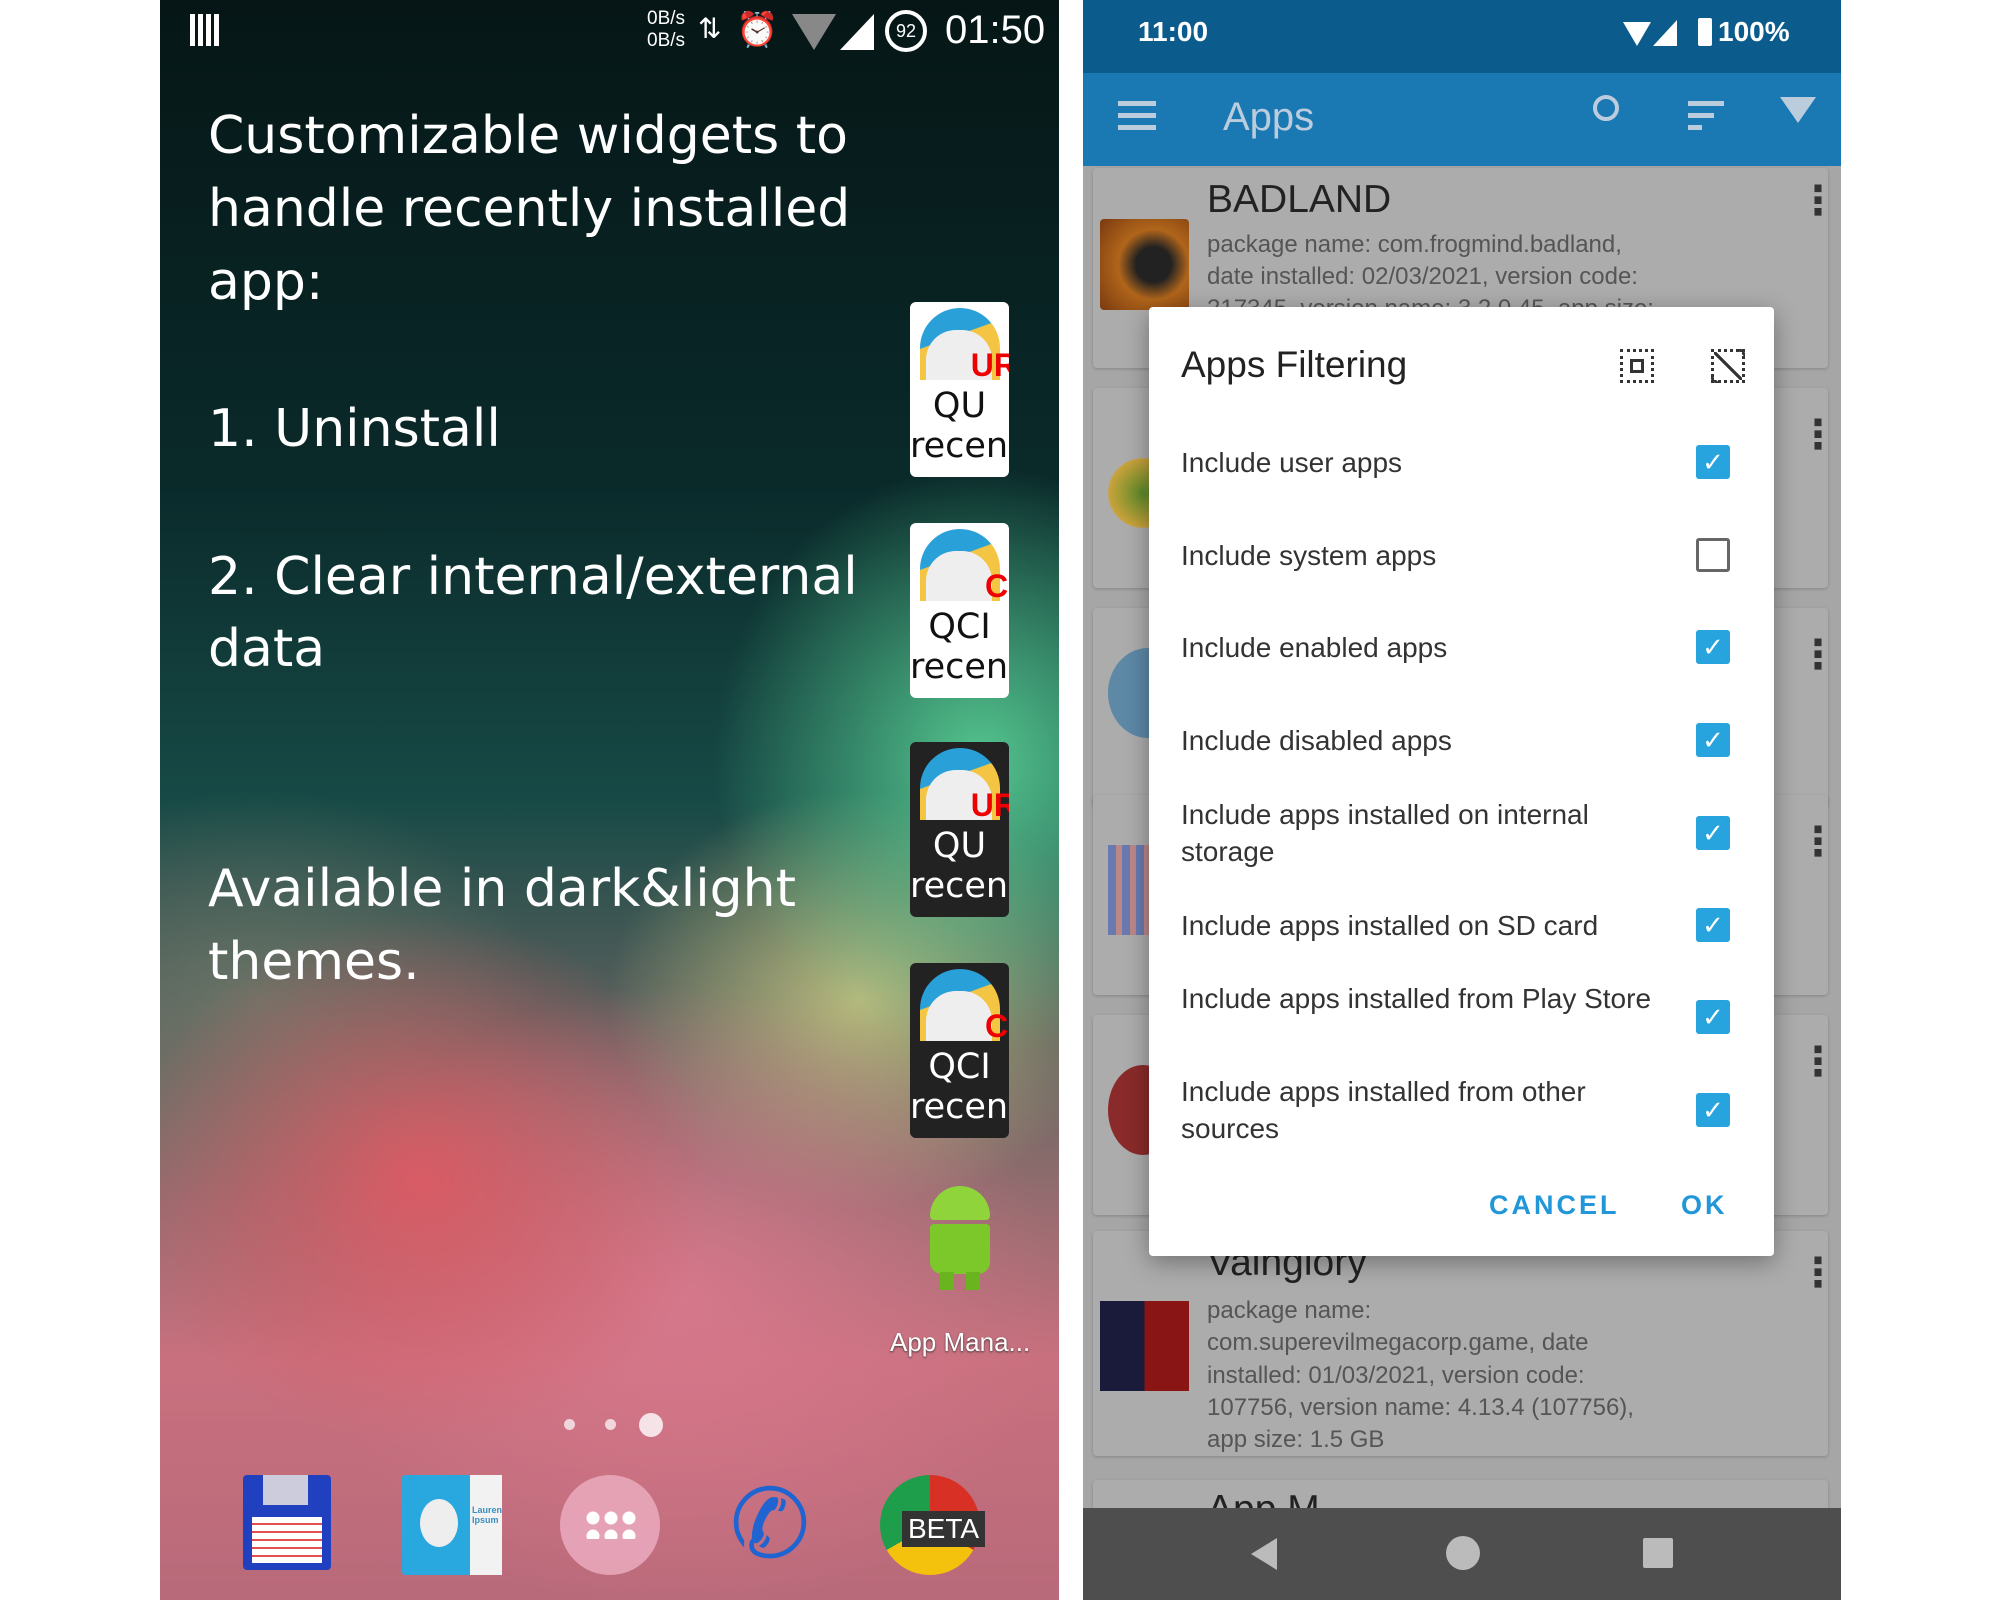  Describe the element at coordinates (1462, 36) in the screenshot. I see `status-bar: 11:00 100%` at that location.